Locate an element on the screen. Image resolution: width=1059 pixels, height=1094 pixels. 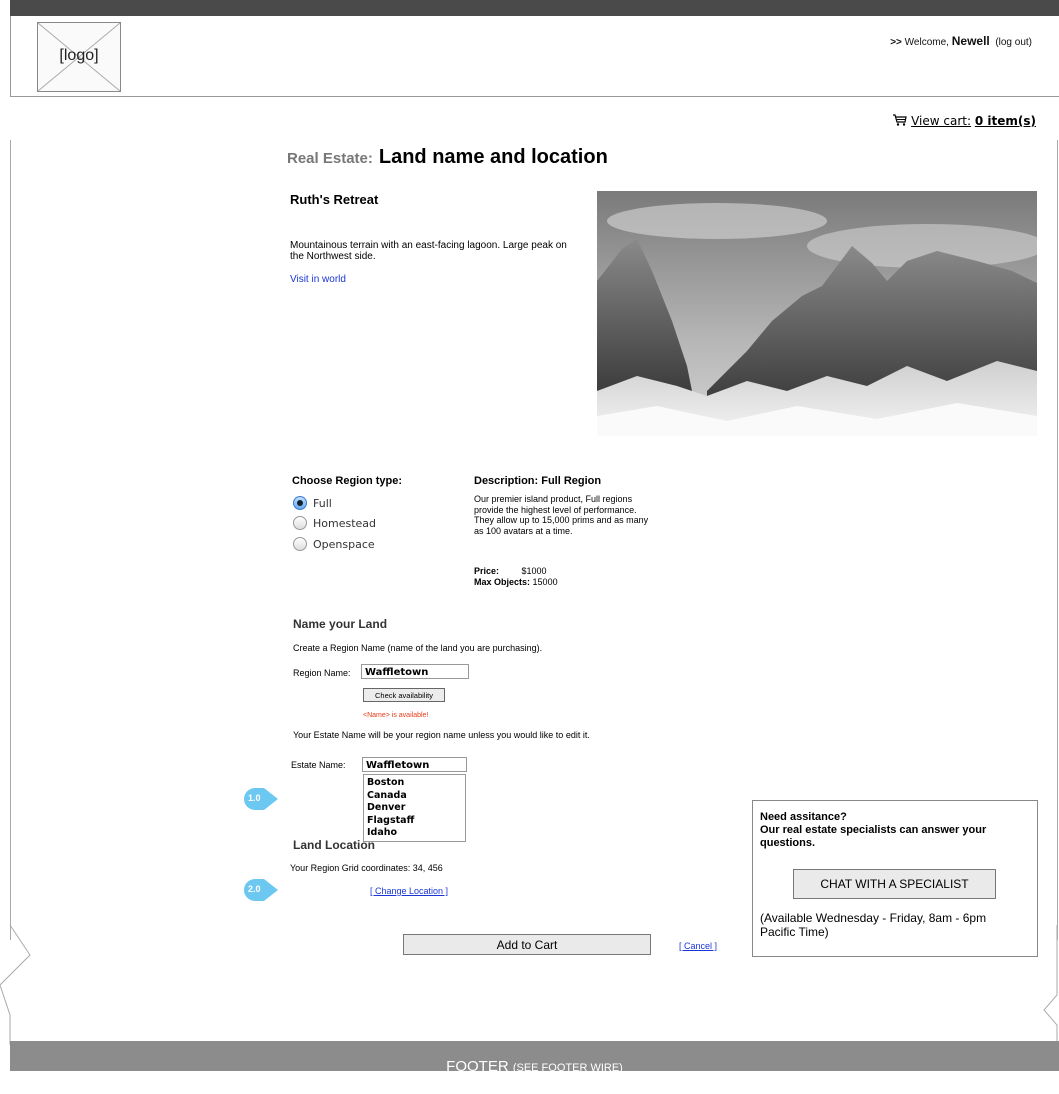
view-cart-link: View cart: 0 item(s) is located at coordinates (964, 121).